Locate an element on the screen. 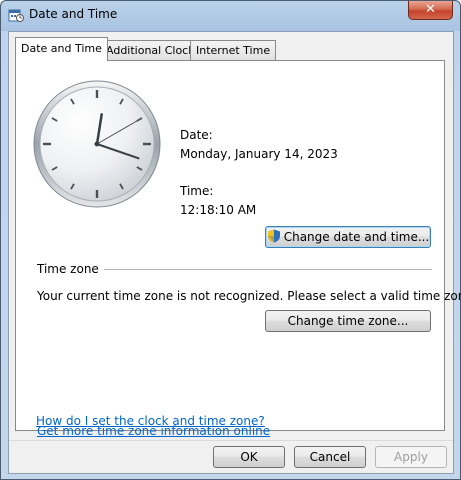 Image resolution: width=461 pixels, height=480 pixels. uac-shield-icon is located at coordinates (273, 236).